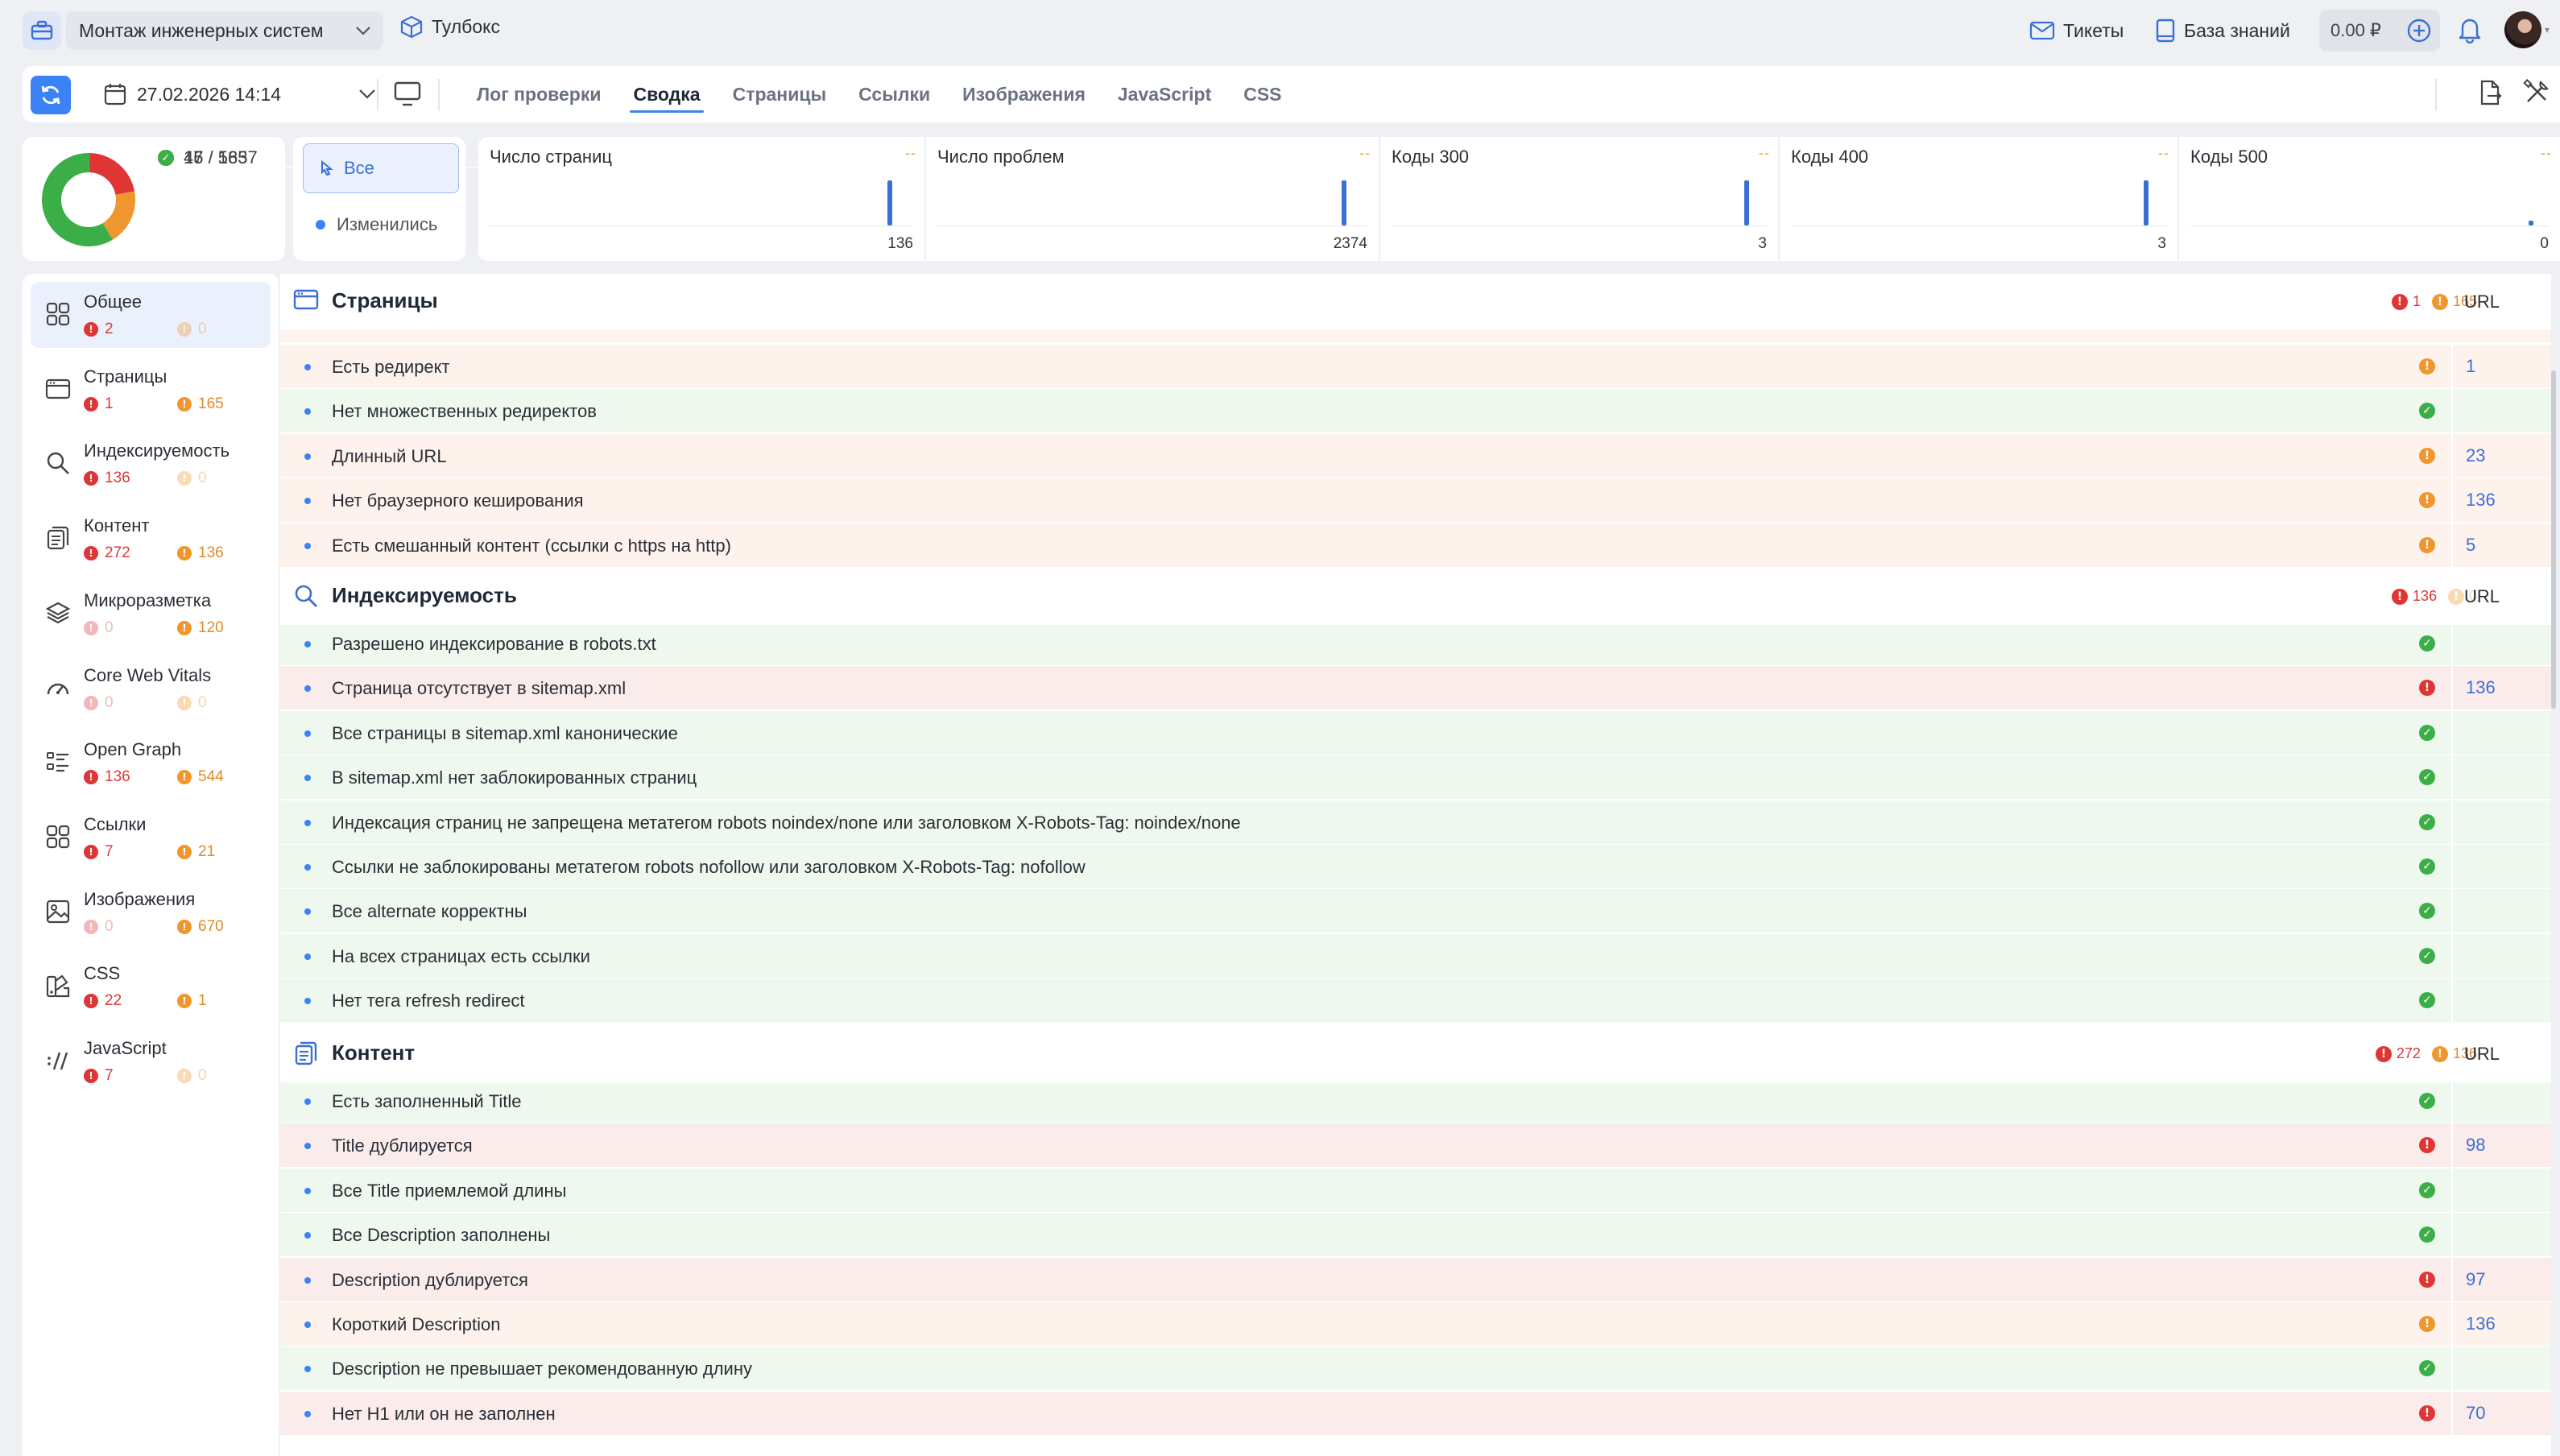 Image resolution: width=2560 pixels, height=1456 pixels. What do you see at coordinates (2470, 366) in the screenshot?
I see `url-count-link: 1` at bounding box center [2470, 366].